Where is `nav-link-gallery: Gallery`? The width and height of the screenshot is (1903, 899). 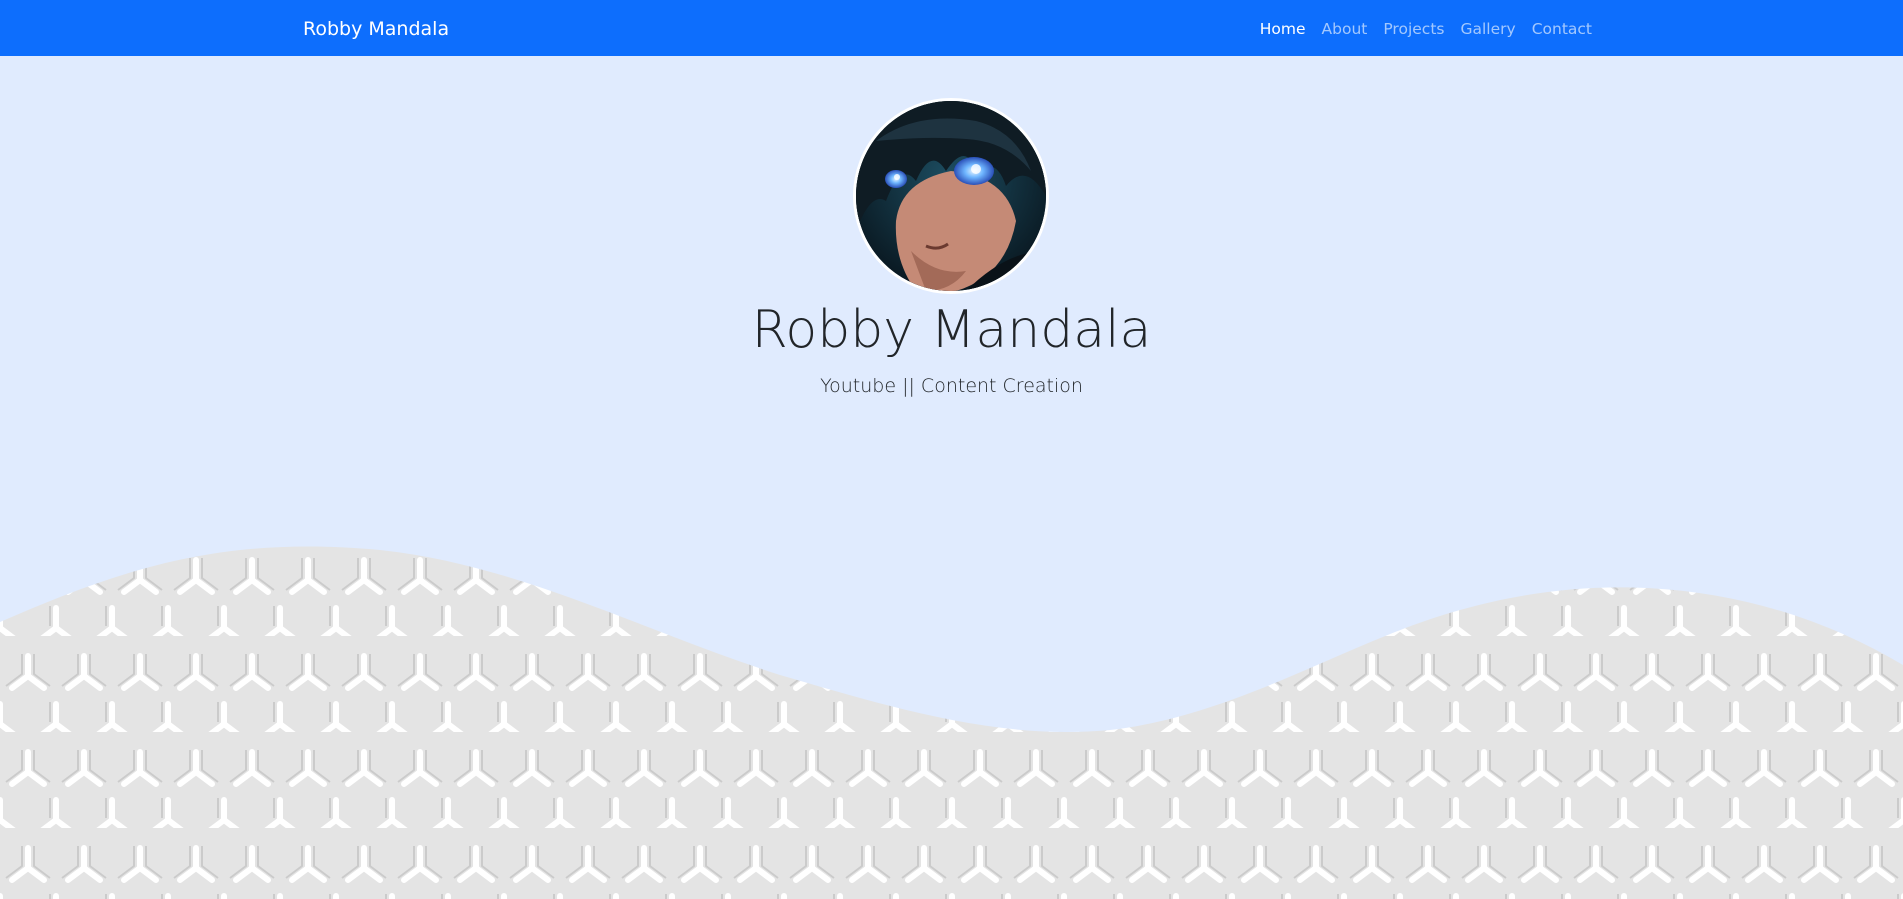
nav-link-gallery: Gallery is located at coordinates (1487, 29).